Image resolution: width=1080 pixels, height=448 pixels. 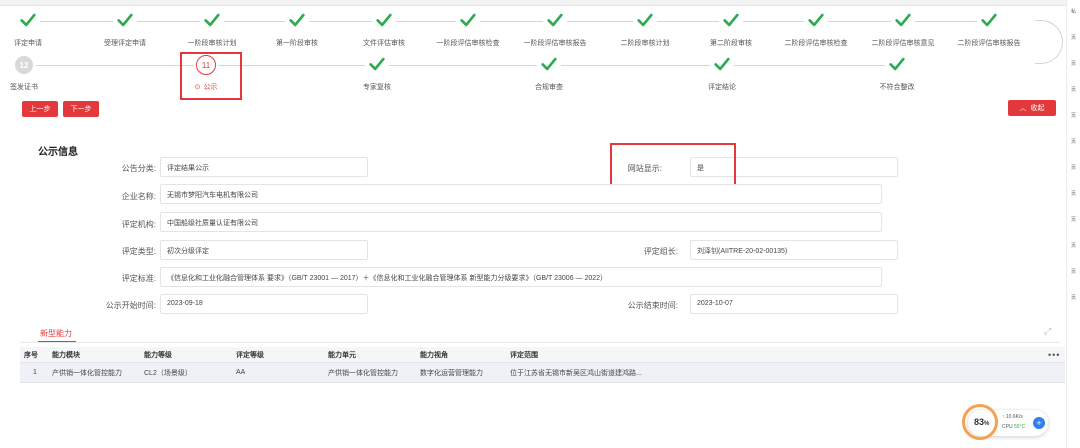 I want to click on step-item: 第二阶段审核, so click(x=731, y=29).